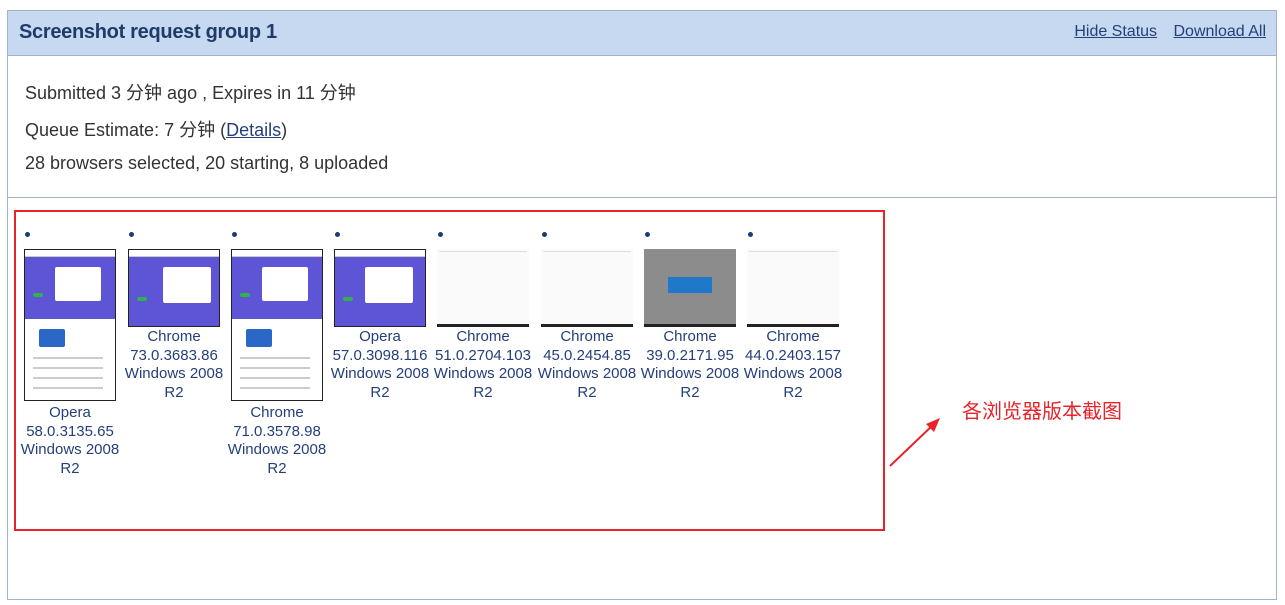 Image resolution: width=1285 pixels, height=605 pixels. I want to click on header-links: Hide Status Download All, so click(1164, 32).